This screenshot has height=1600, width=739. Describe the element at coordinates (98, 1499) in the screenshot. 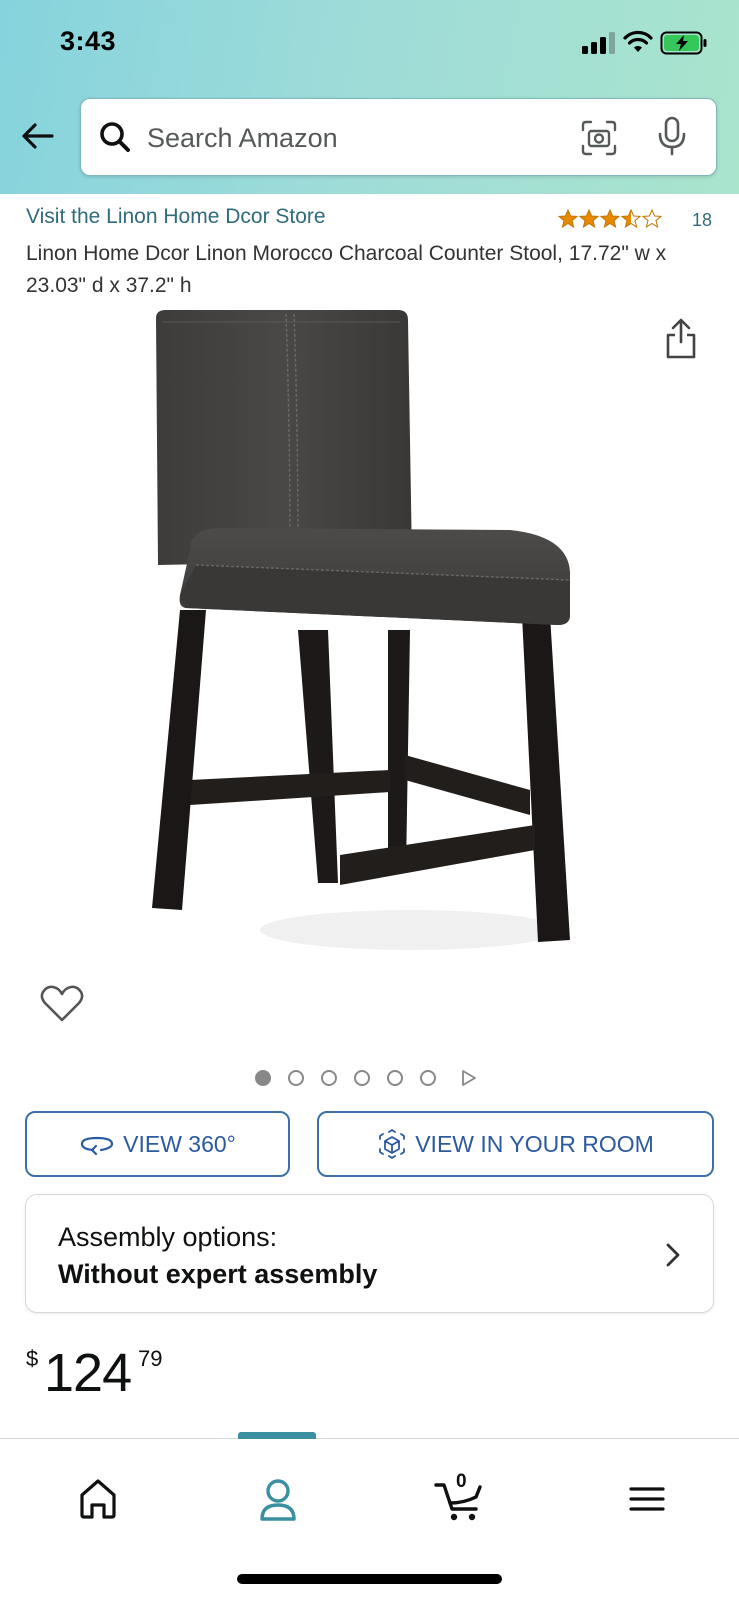

I see `home-icon` at that location.